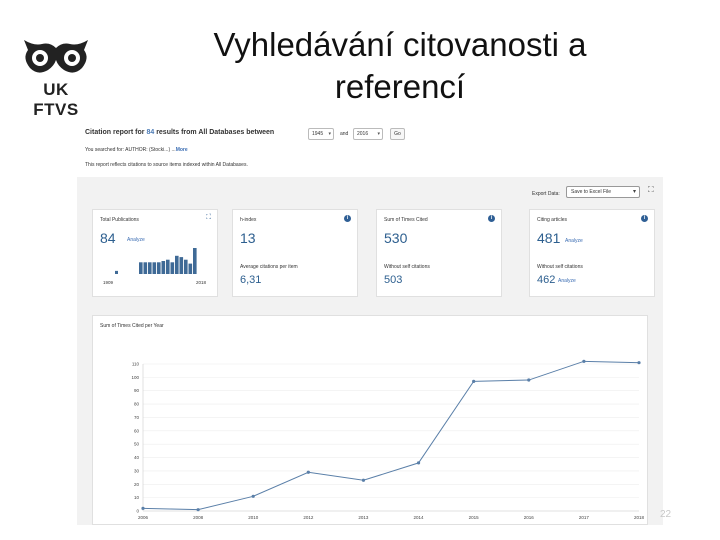  Describe the element at coordinates (666, 514) in the screenshot. I see `page-number: 22` at that location.